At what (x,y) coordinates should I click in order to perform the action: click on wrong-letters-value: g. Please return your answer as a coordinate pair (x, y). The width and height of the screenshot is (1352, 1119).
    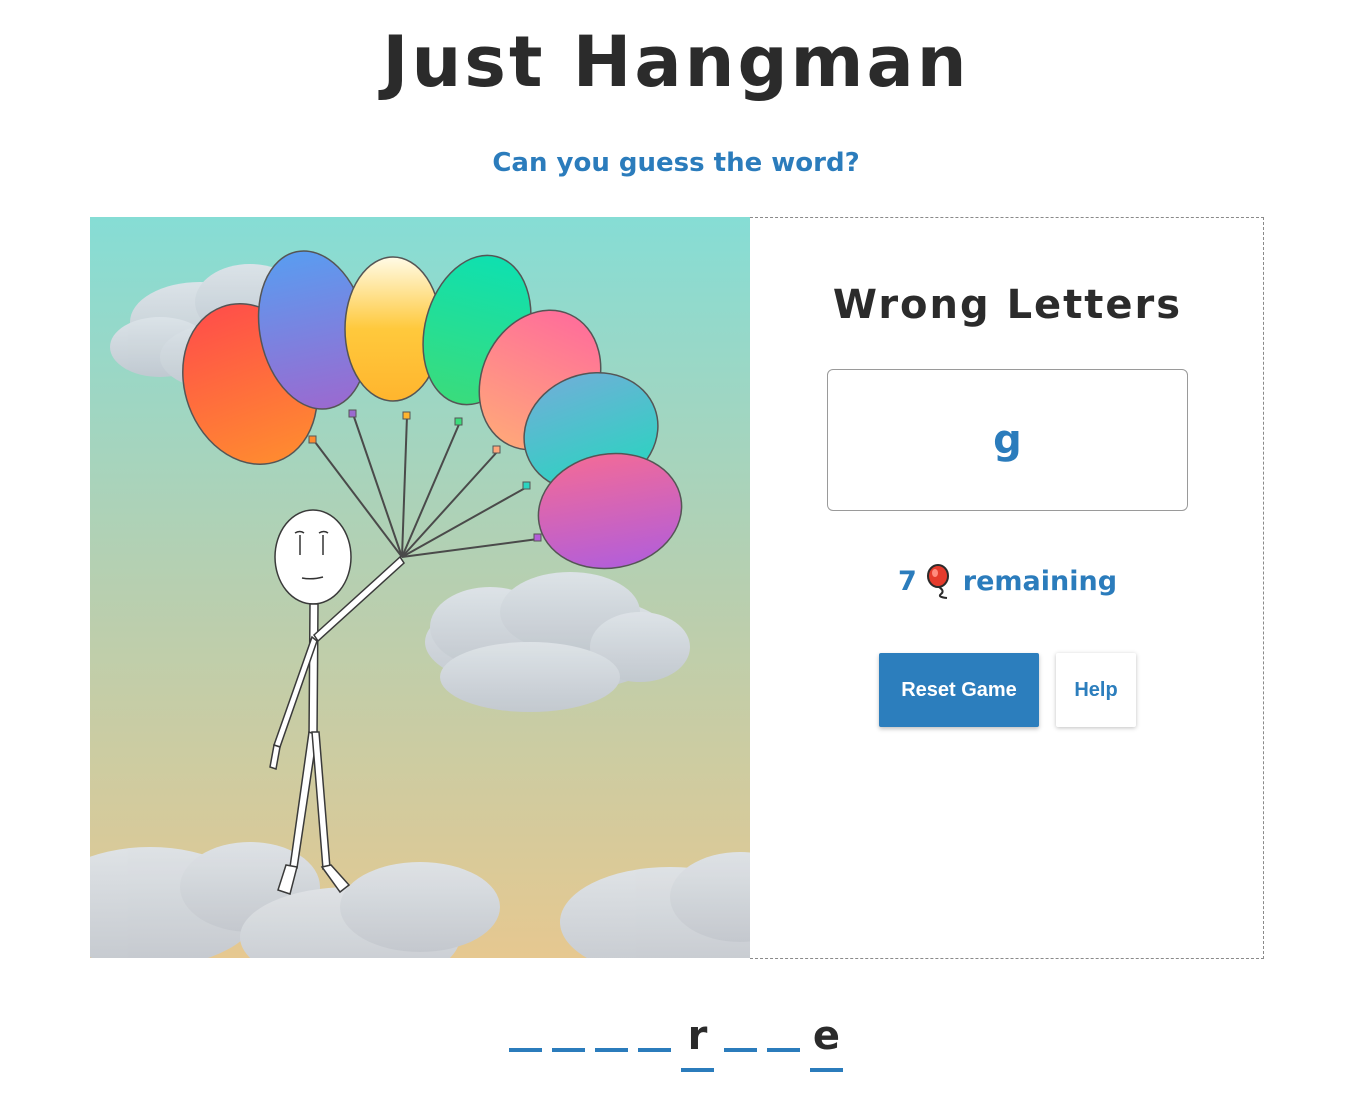
    Looking at the image, I should click on (1007, 440).